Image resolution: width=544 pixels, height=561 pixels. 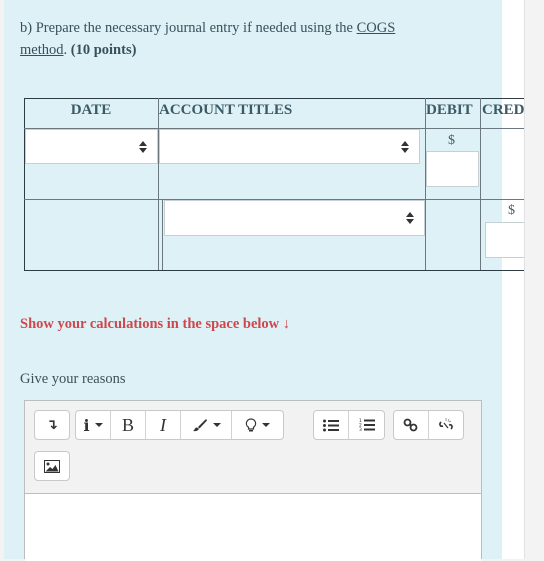 I want to click on bold-icon: B, so click(x=128, y=425).